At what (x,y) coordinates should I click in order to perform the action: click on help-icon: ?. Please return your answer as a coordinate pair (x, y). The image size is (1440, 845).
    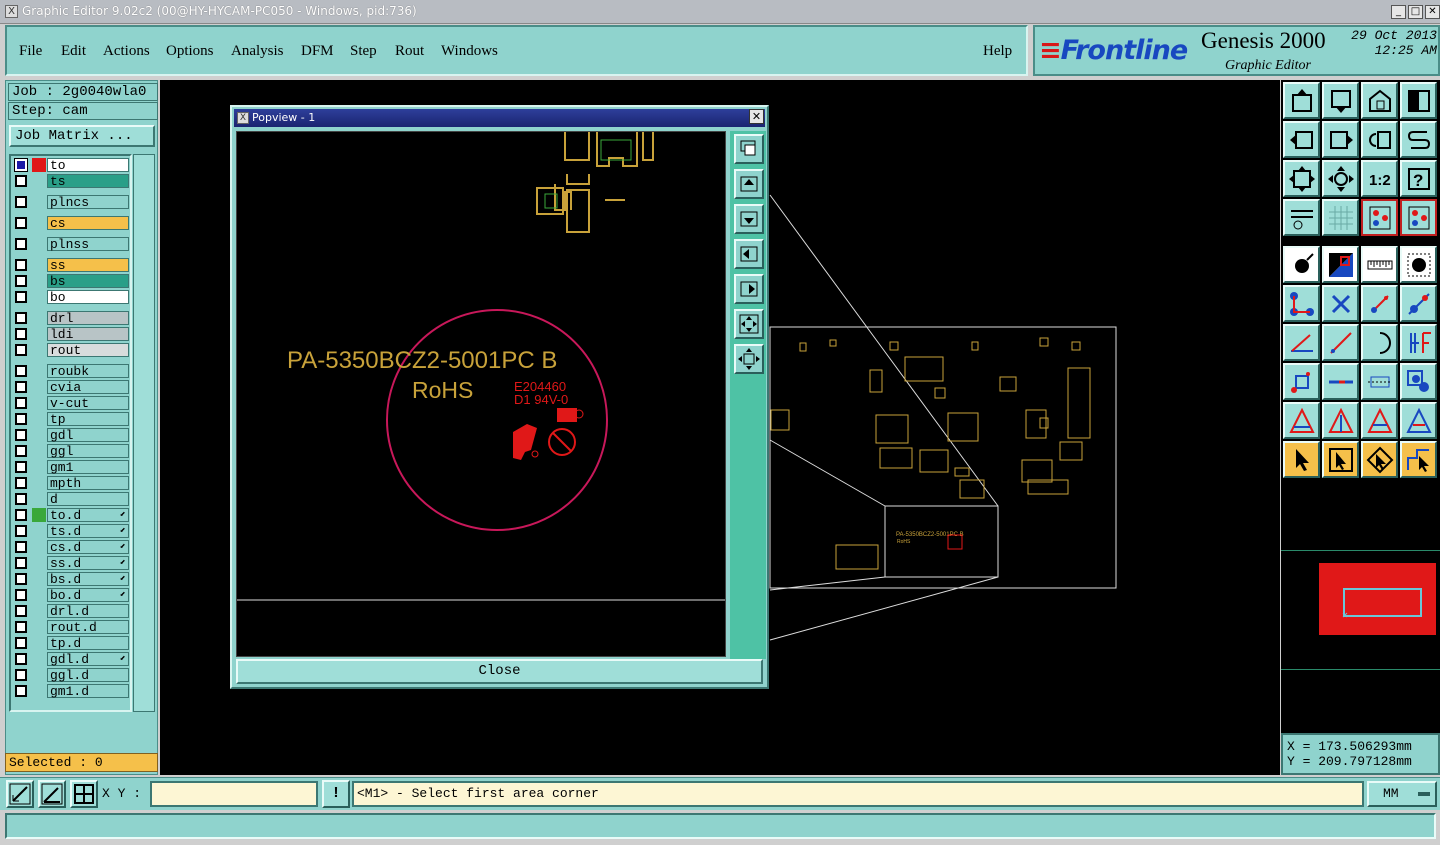
    Looking at the image, I should click on (1418, 178).